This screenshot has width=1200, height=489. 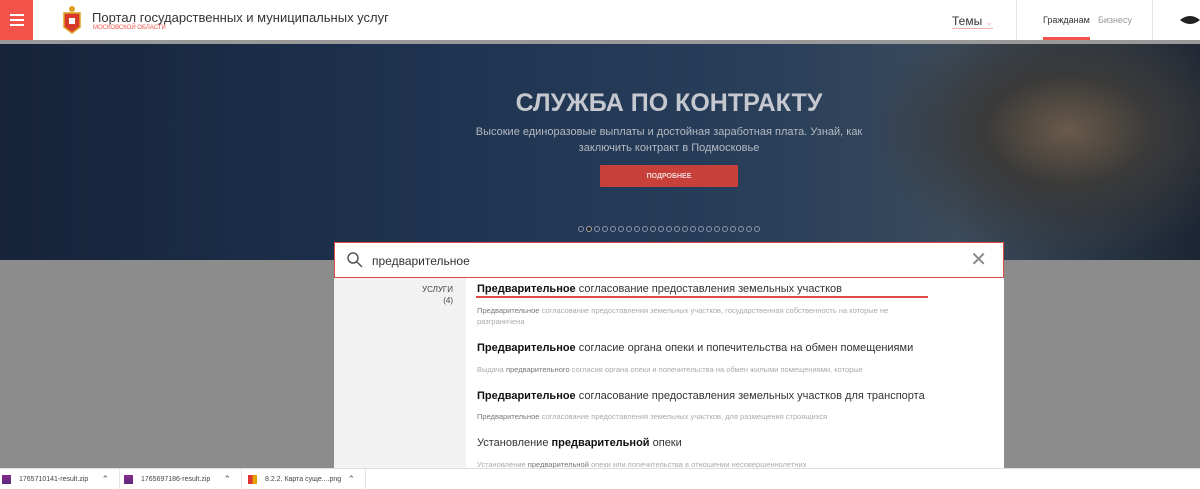 What do you see at coordinates (421, 261) in the screenshot?
I see `search-input: предварительное` at bounding box center [421, 261].